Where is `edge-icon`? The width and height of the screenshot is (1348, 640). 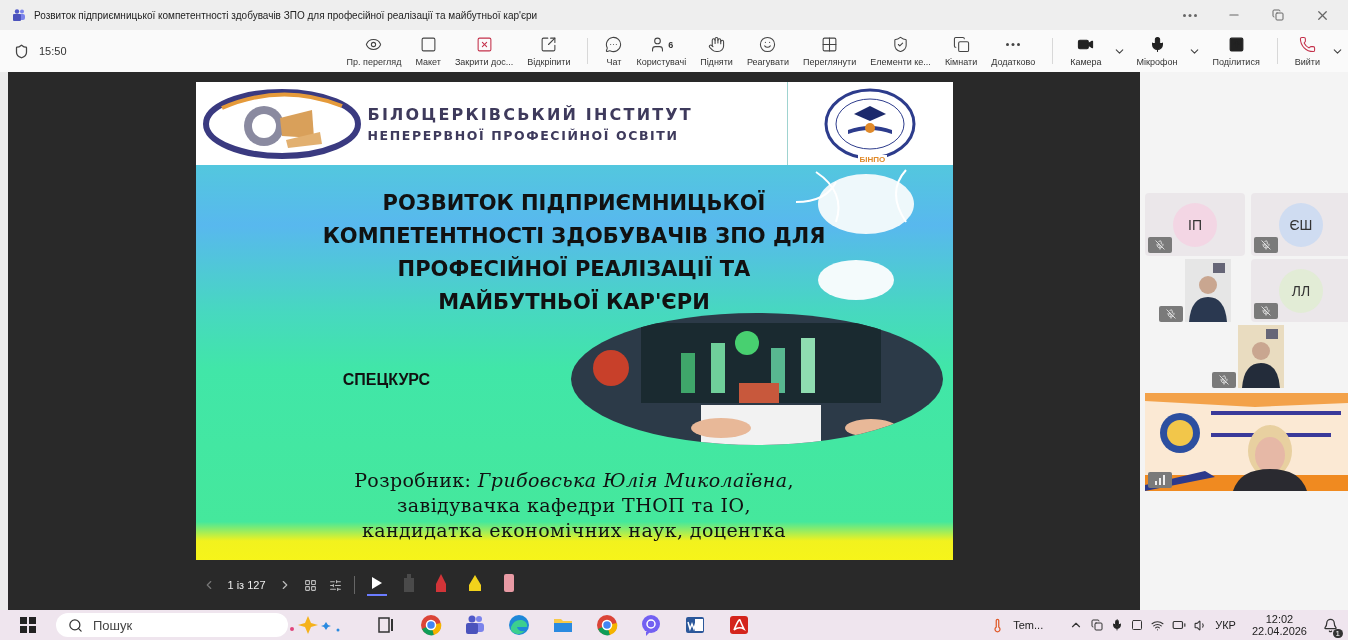 edge-icon is located at coordinates (519, 625).